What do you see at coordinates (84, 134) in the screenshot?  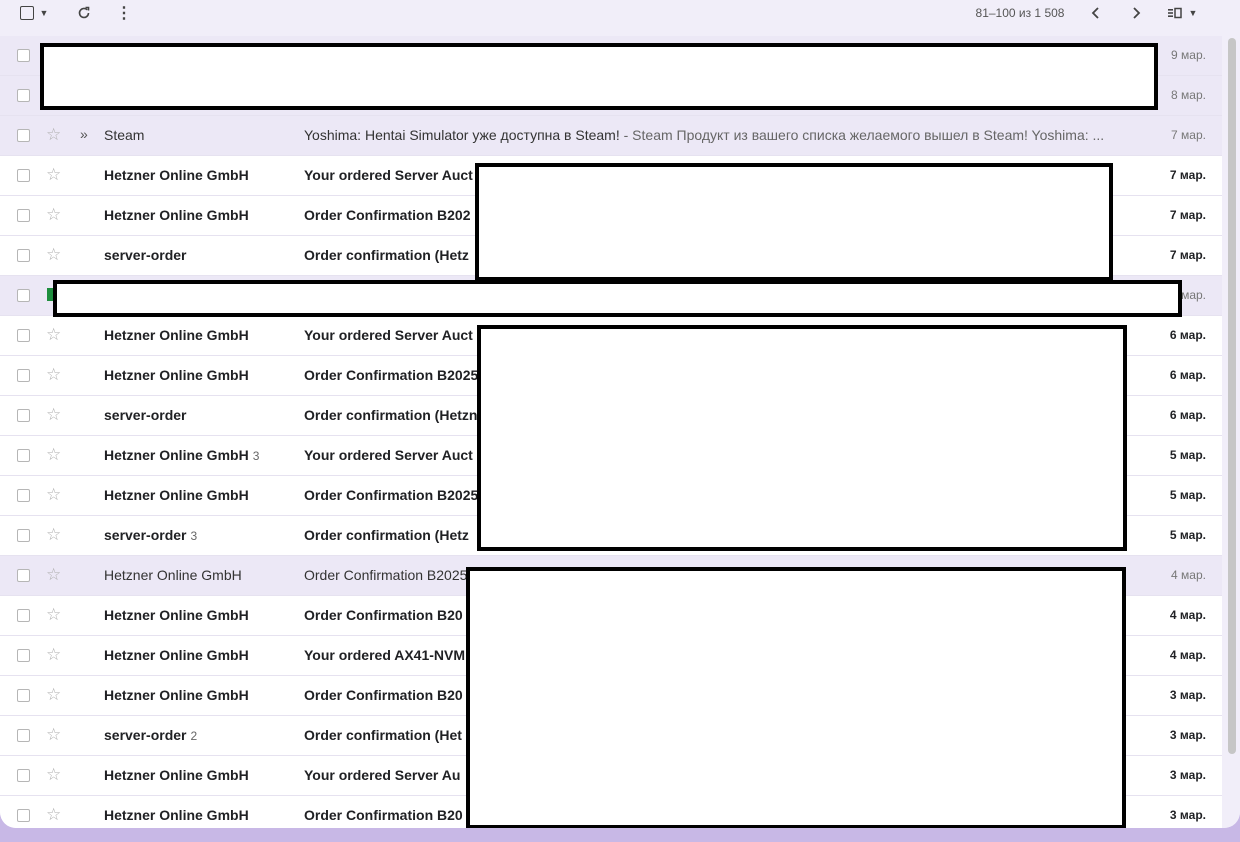 I see `important-marker-icon: »` at bounding box center [84, 134].